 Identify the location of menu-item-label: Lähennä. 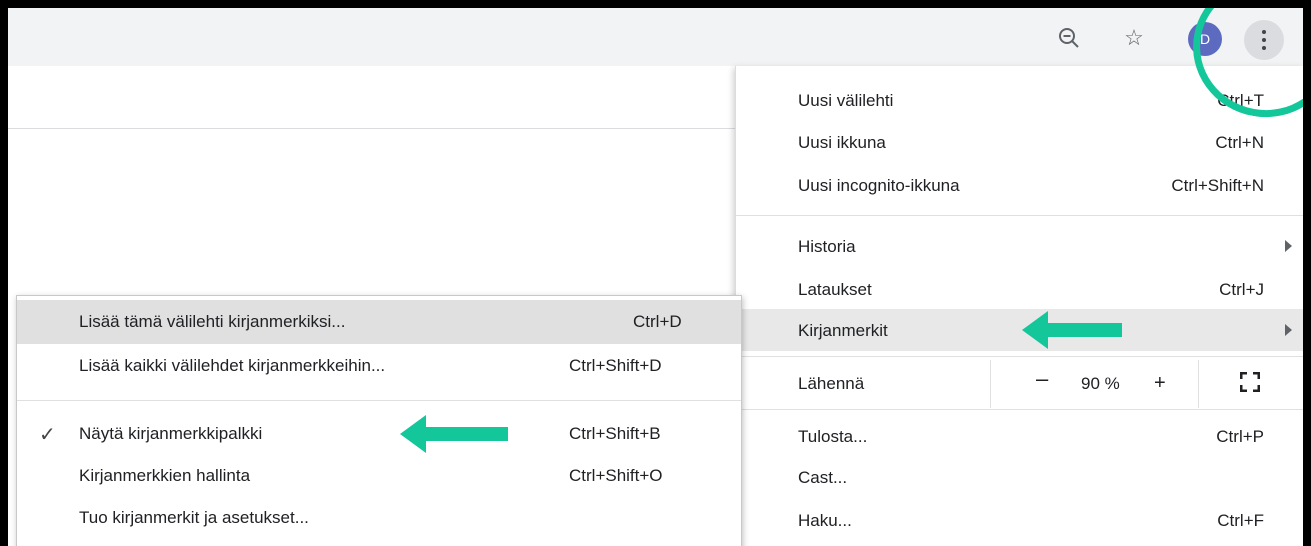
(831, 383).